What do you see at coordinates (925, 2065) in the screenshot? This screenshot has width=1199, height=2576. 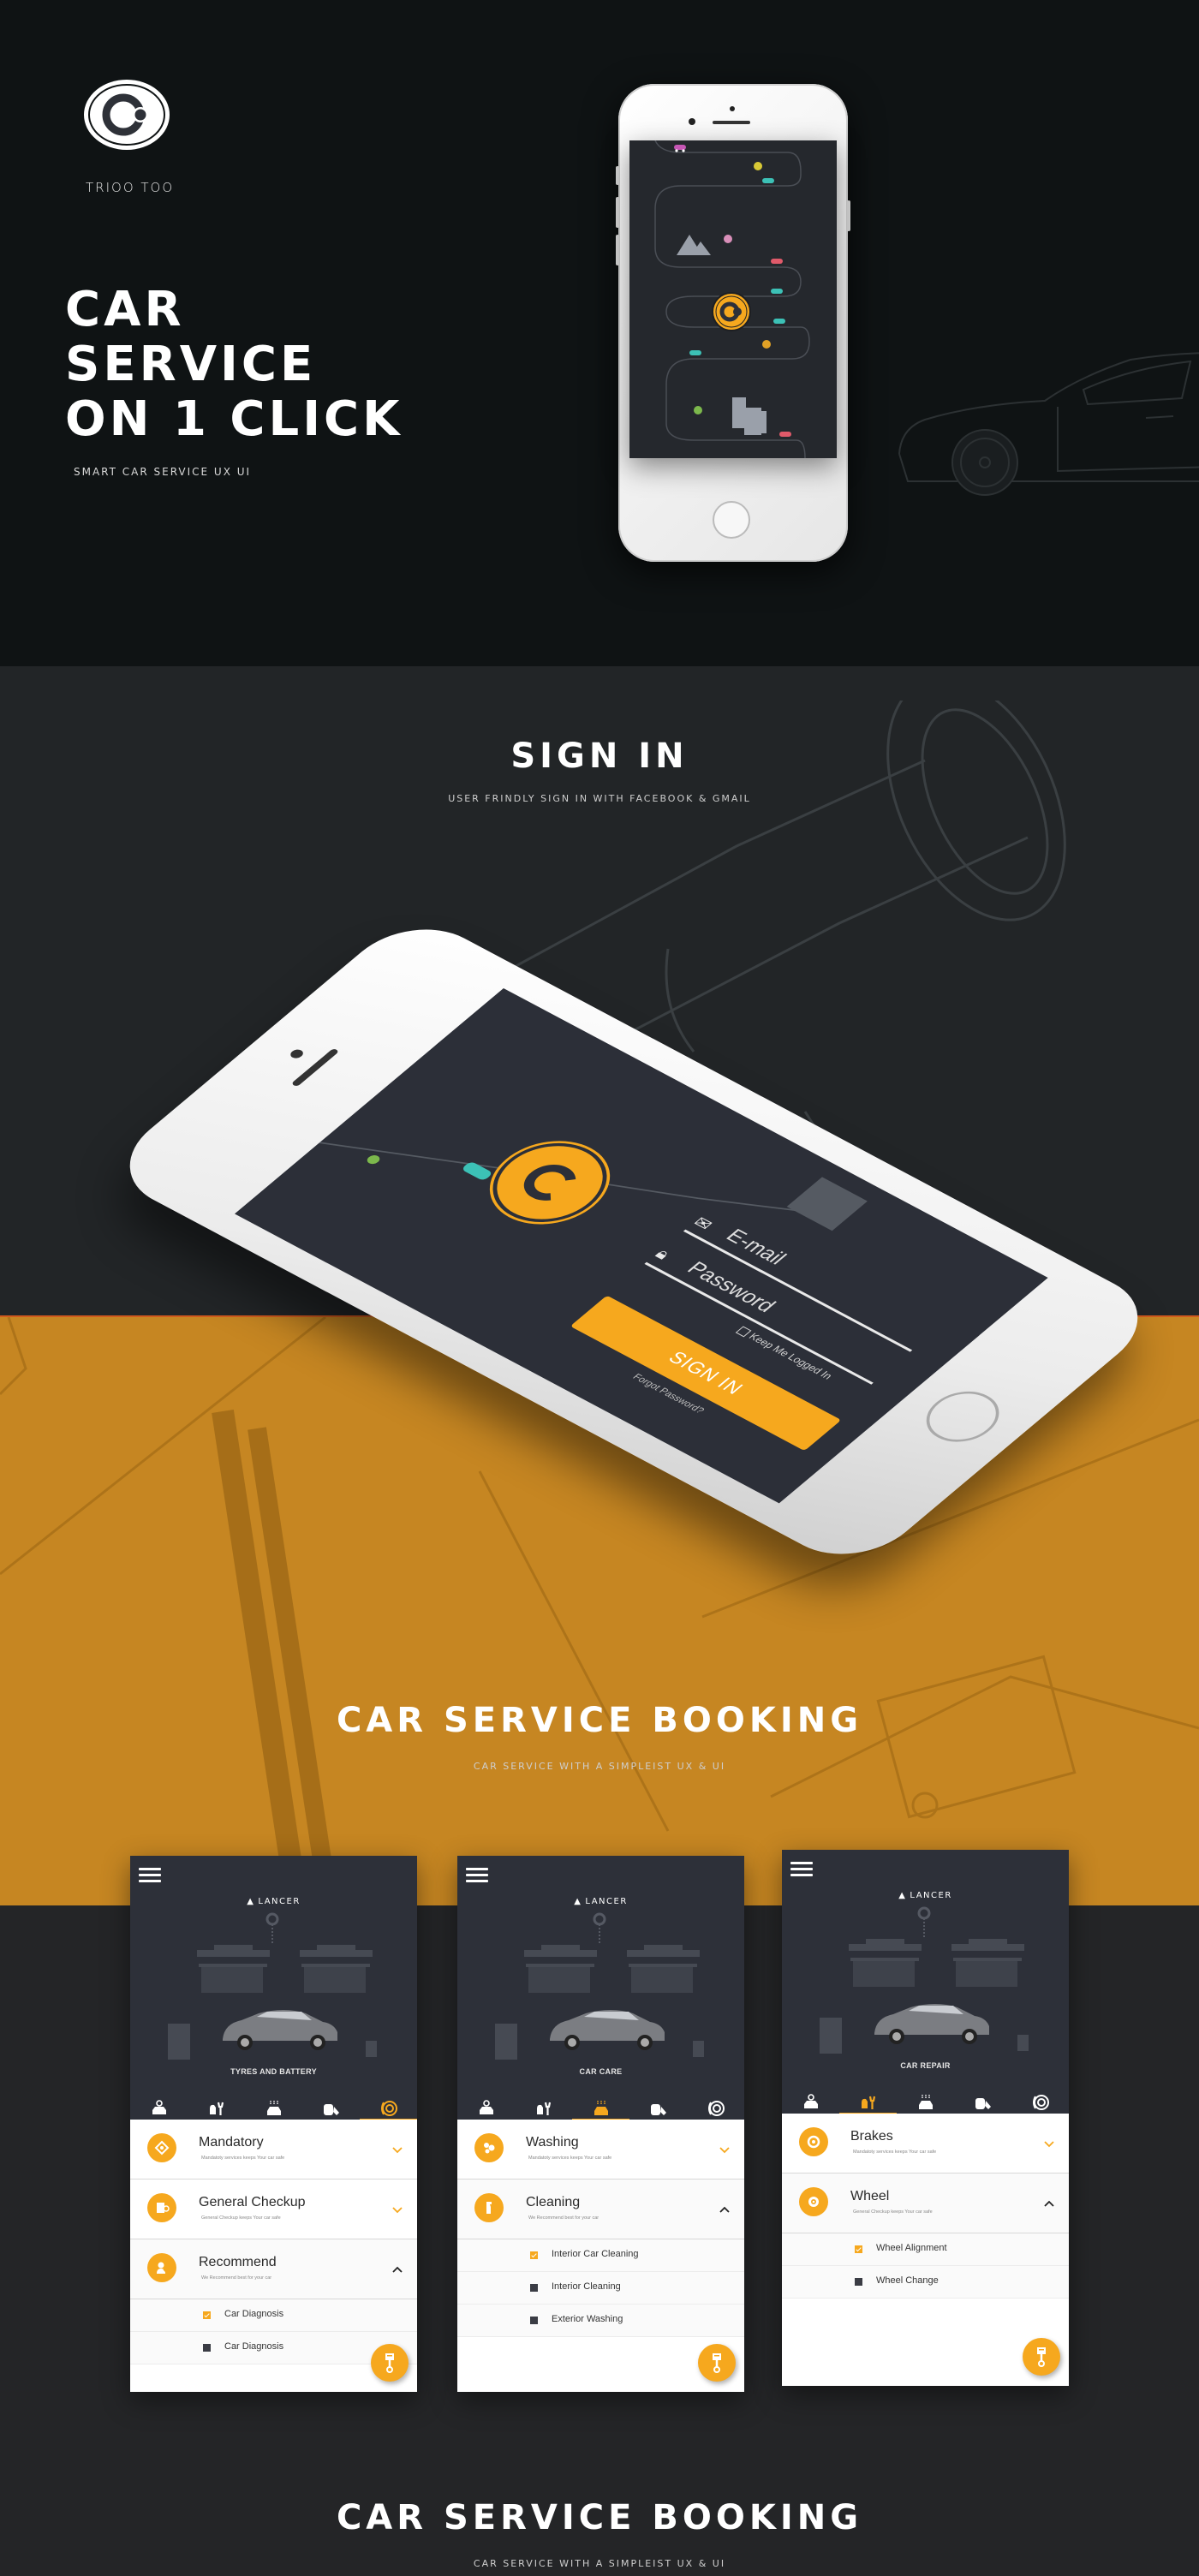 I see `service-category-title: CAR REPAIR` at bounding box center [925, 2065].